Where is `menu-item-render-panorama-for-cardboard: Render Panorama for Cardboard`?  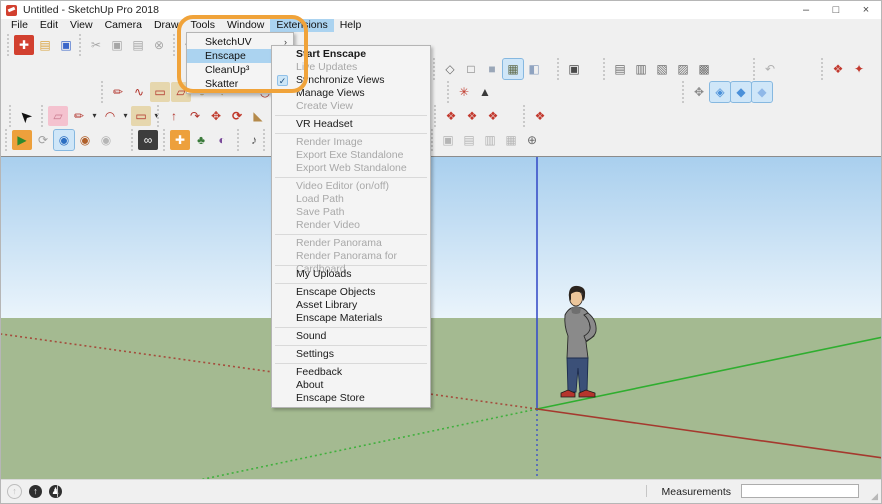 menu-item-render-panorama-for-cardboard: Render Panorama for Cardboard is located at coordinates (351, 262).